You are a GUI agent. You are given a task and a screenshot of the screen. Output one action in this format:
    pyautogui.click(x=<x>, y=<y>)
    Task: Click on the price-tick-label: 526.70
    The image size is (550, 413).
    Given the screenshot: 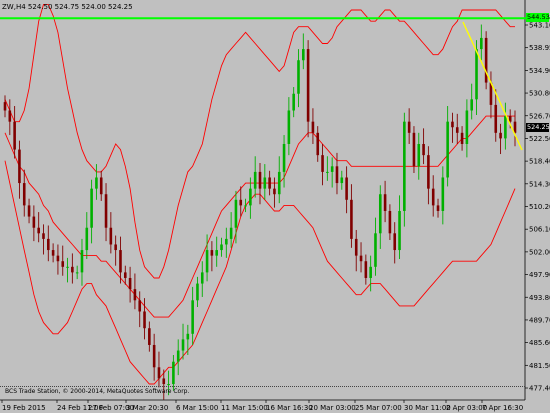 What is the action you would take?
    pyautogui.click(x=539, y=116)
    